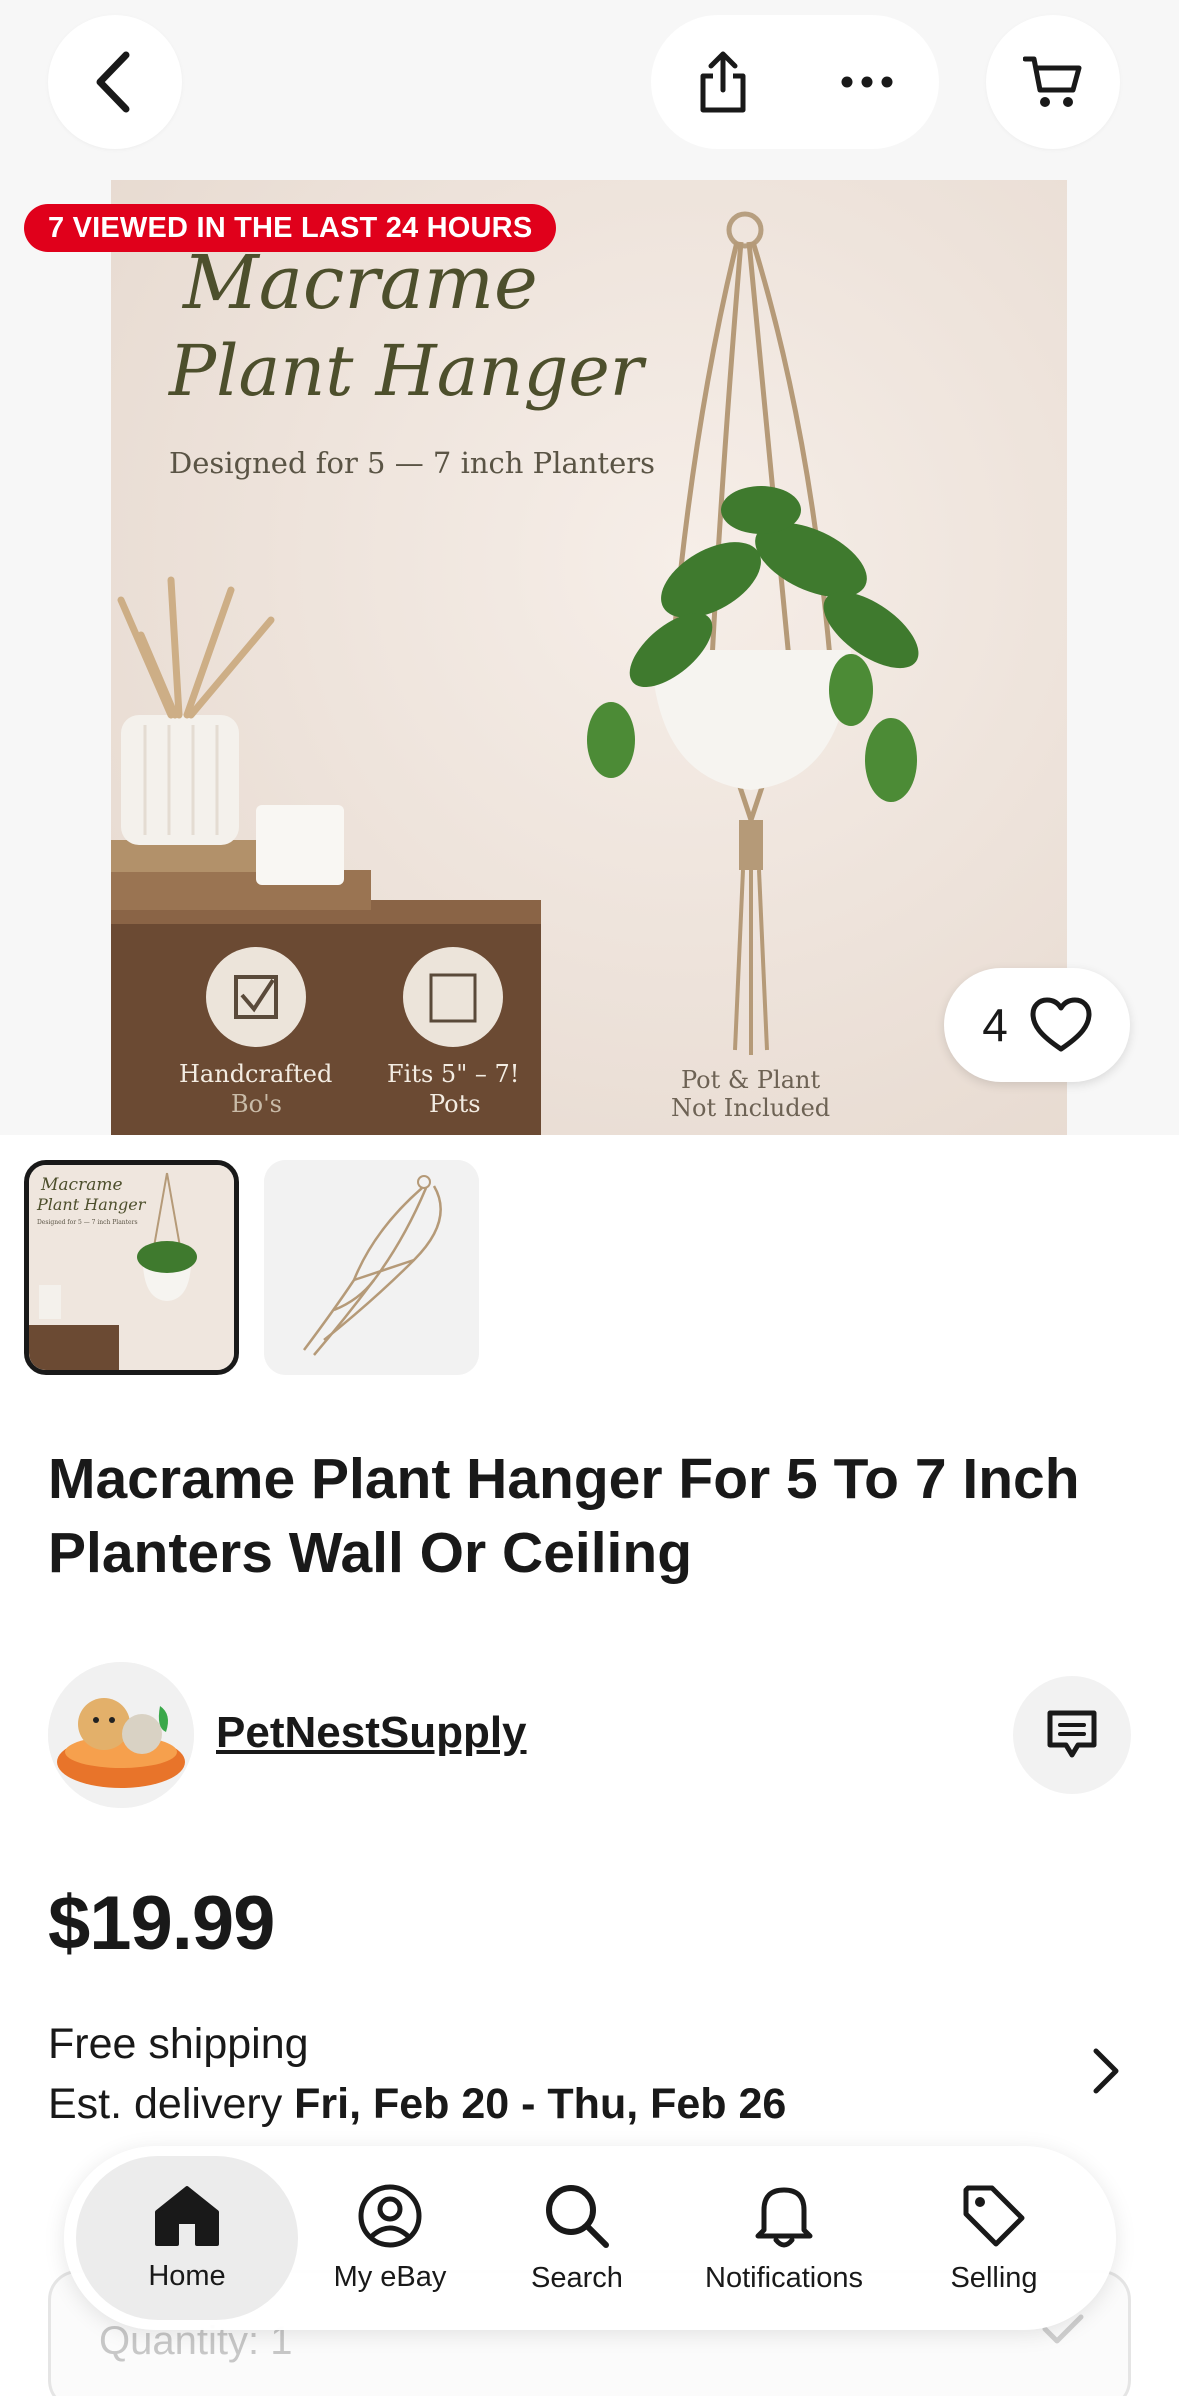  What do you see at coordinates (1106, 2071) in the screenshot?
I see `chevron-right-icon` at bounding box center [1106, 2071].